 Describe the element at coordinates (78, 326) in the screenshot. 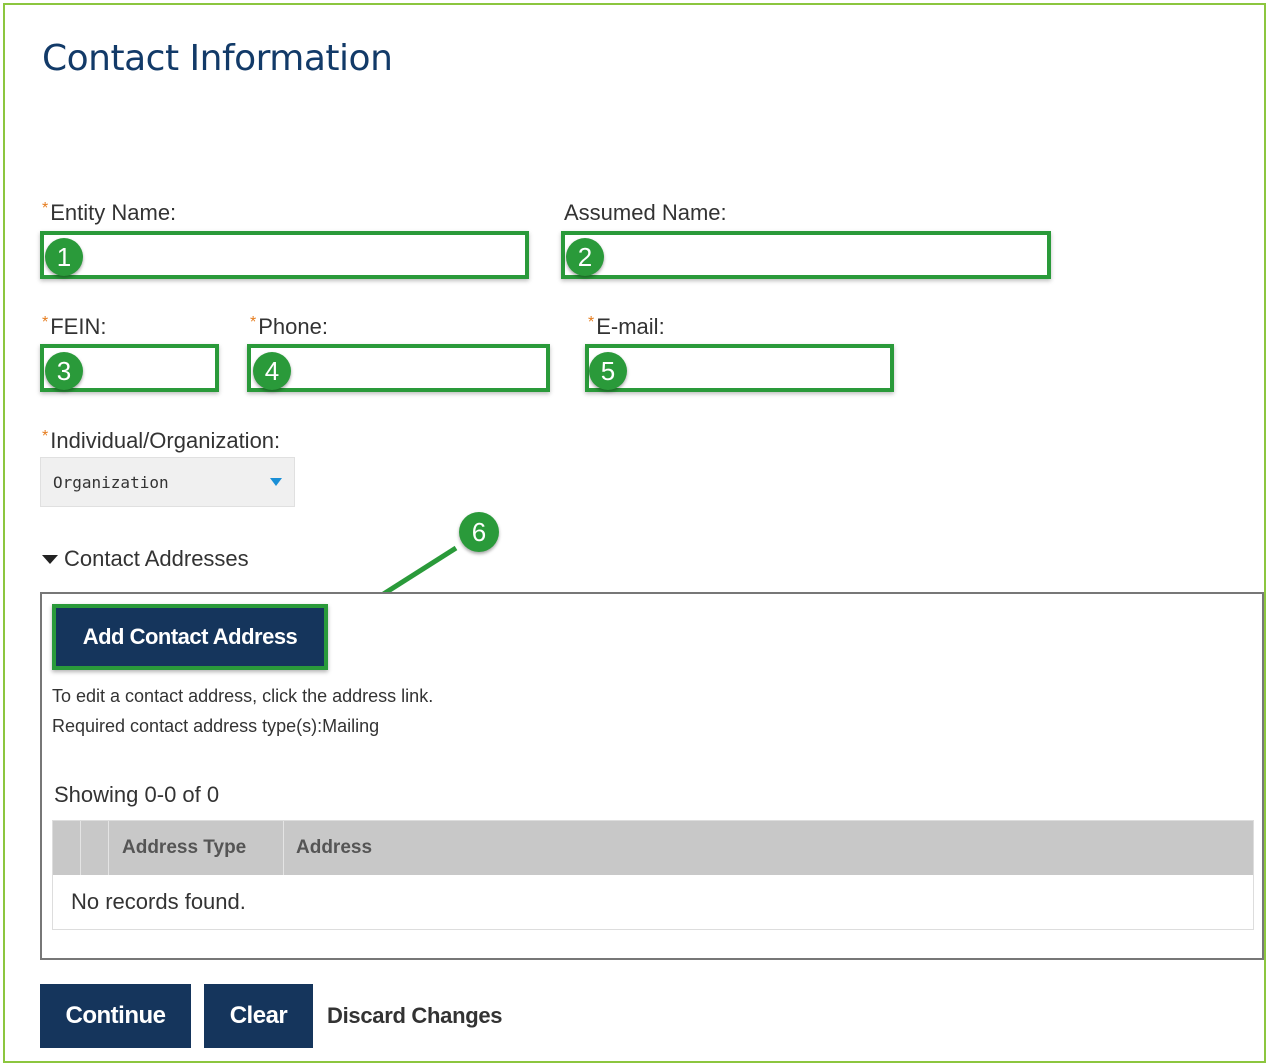

I see `fein-label-text: FEIN:` at that location.